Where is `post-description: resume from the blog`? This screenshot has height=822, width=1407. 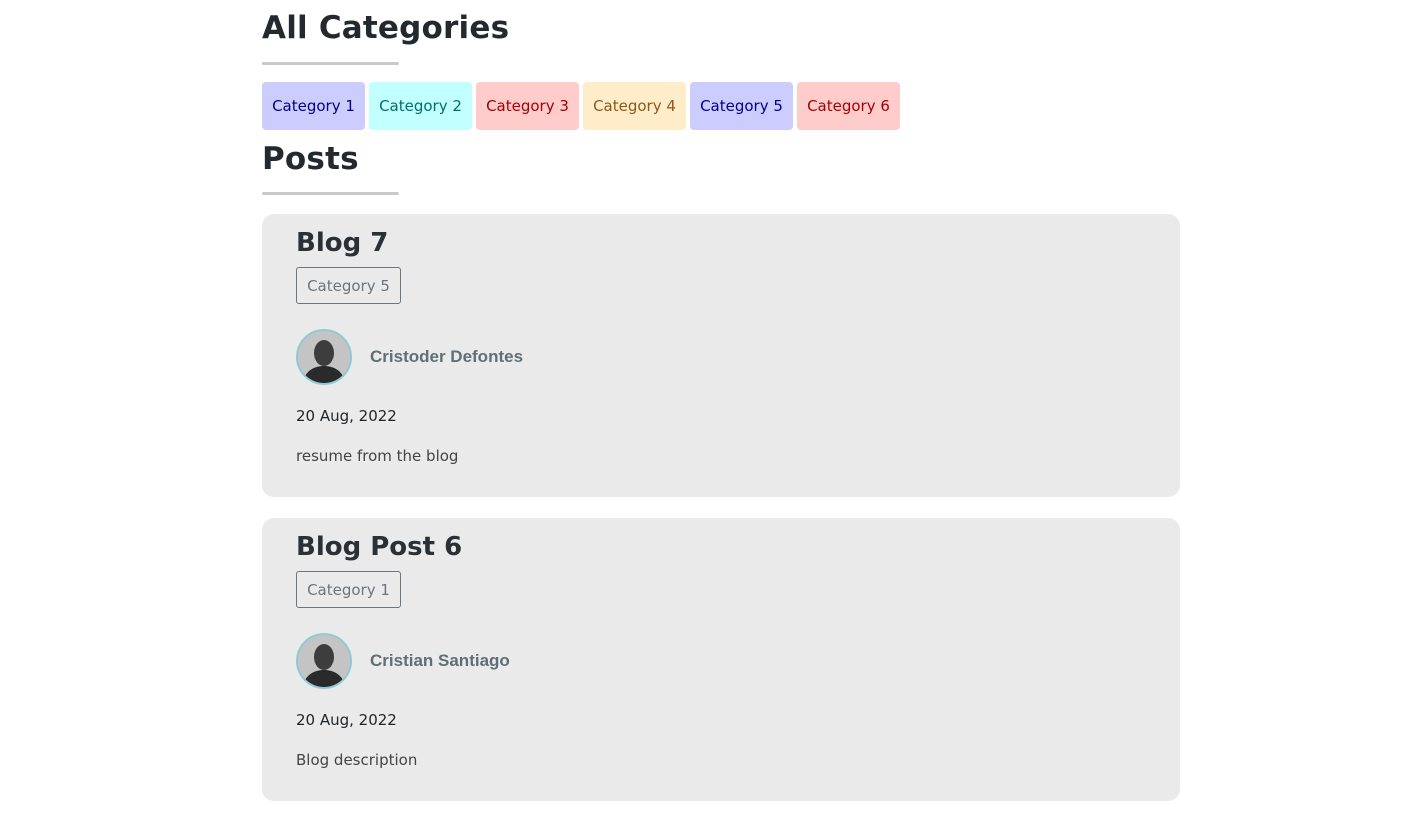 post-description: resume from the blog is located at coordinates (377, 456).